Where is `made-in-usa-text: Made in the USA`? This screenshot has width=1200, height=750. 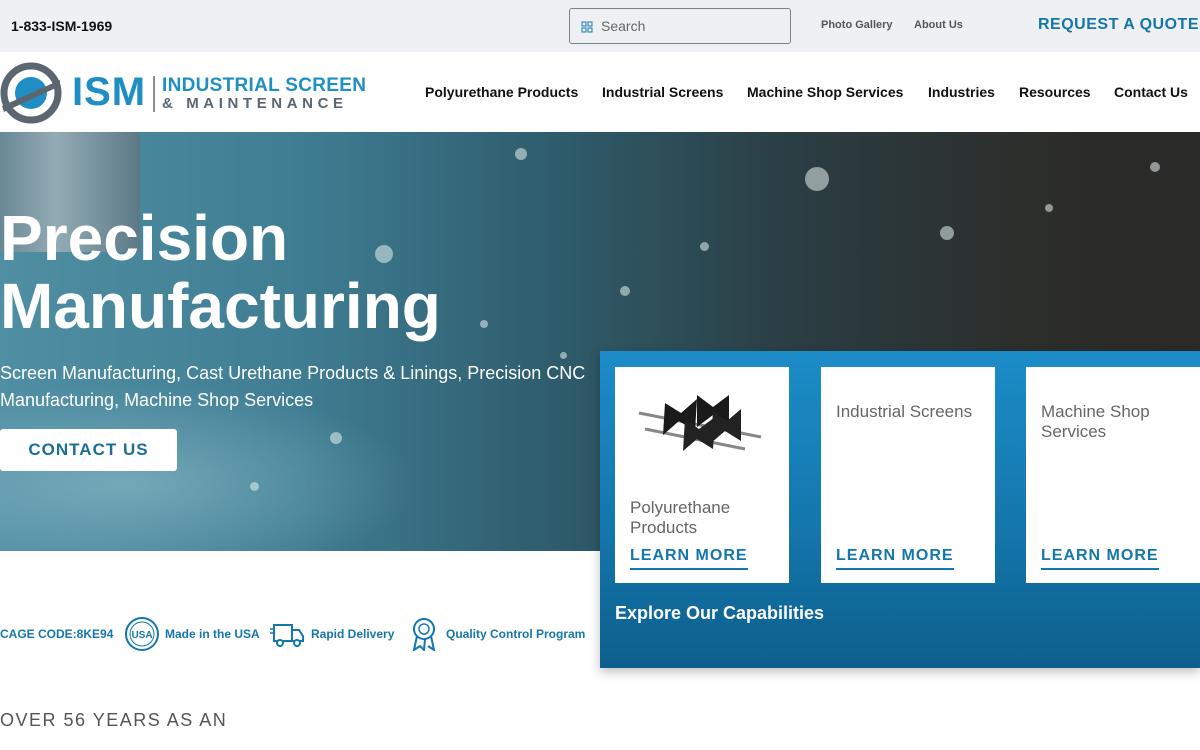 made-in-usa-text: Made in the USA is located at coordinates (212, 634).